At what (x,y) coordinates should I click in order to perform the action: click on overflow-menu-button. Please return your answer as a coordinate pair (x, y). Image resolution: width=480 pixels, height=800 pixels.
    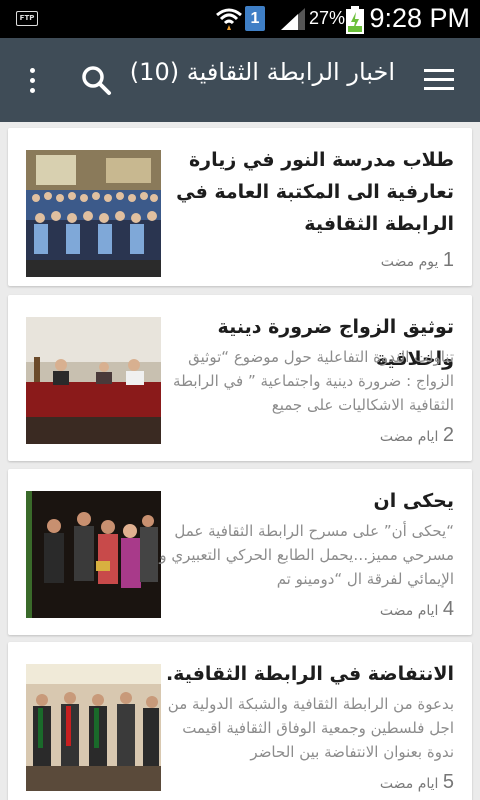
    Looking at the image, I should click on (32, 80).